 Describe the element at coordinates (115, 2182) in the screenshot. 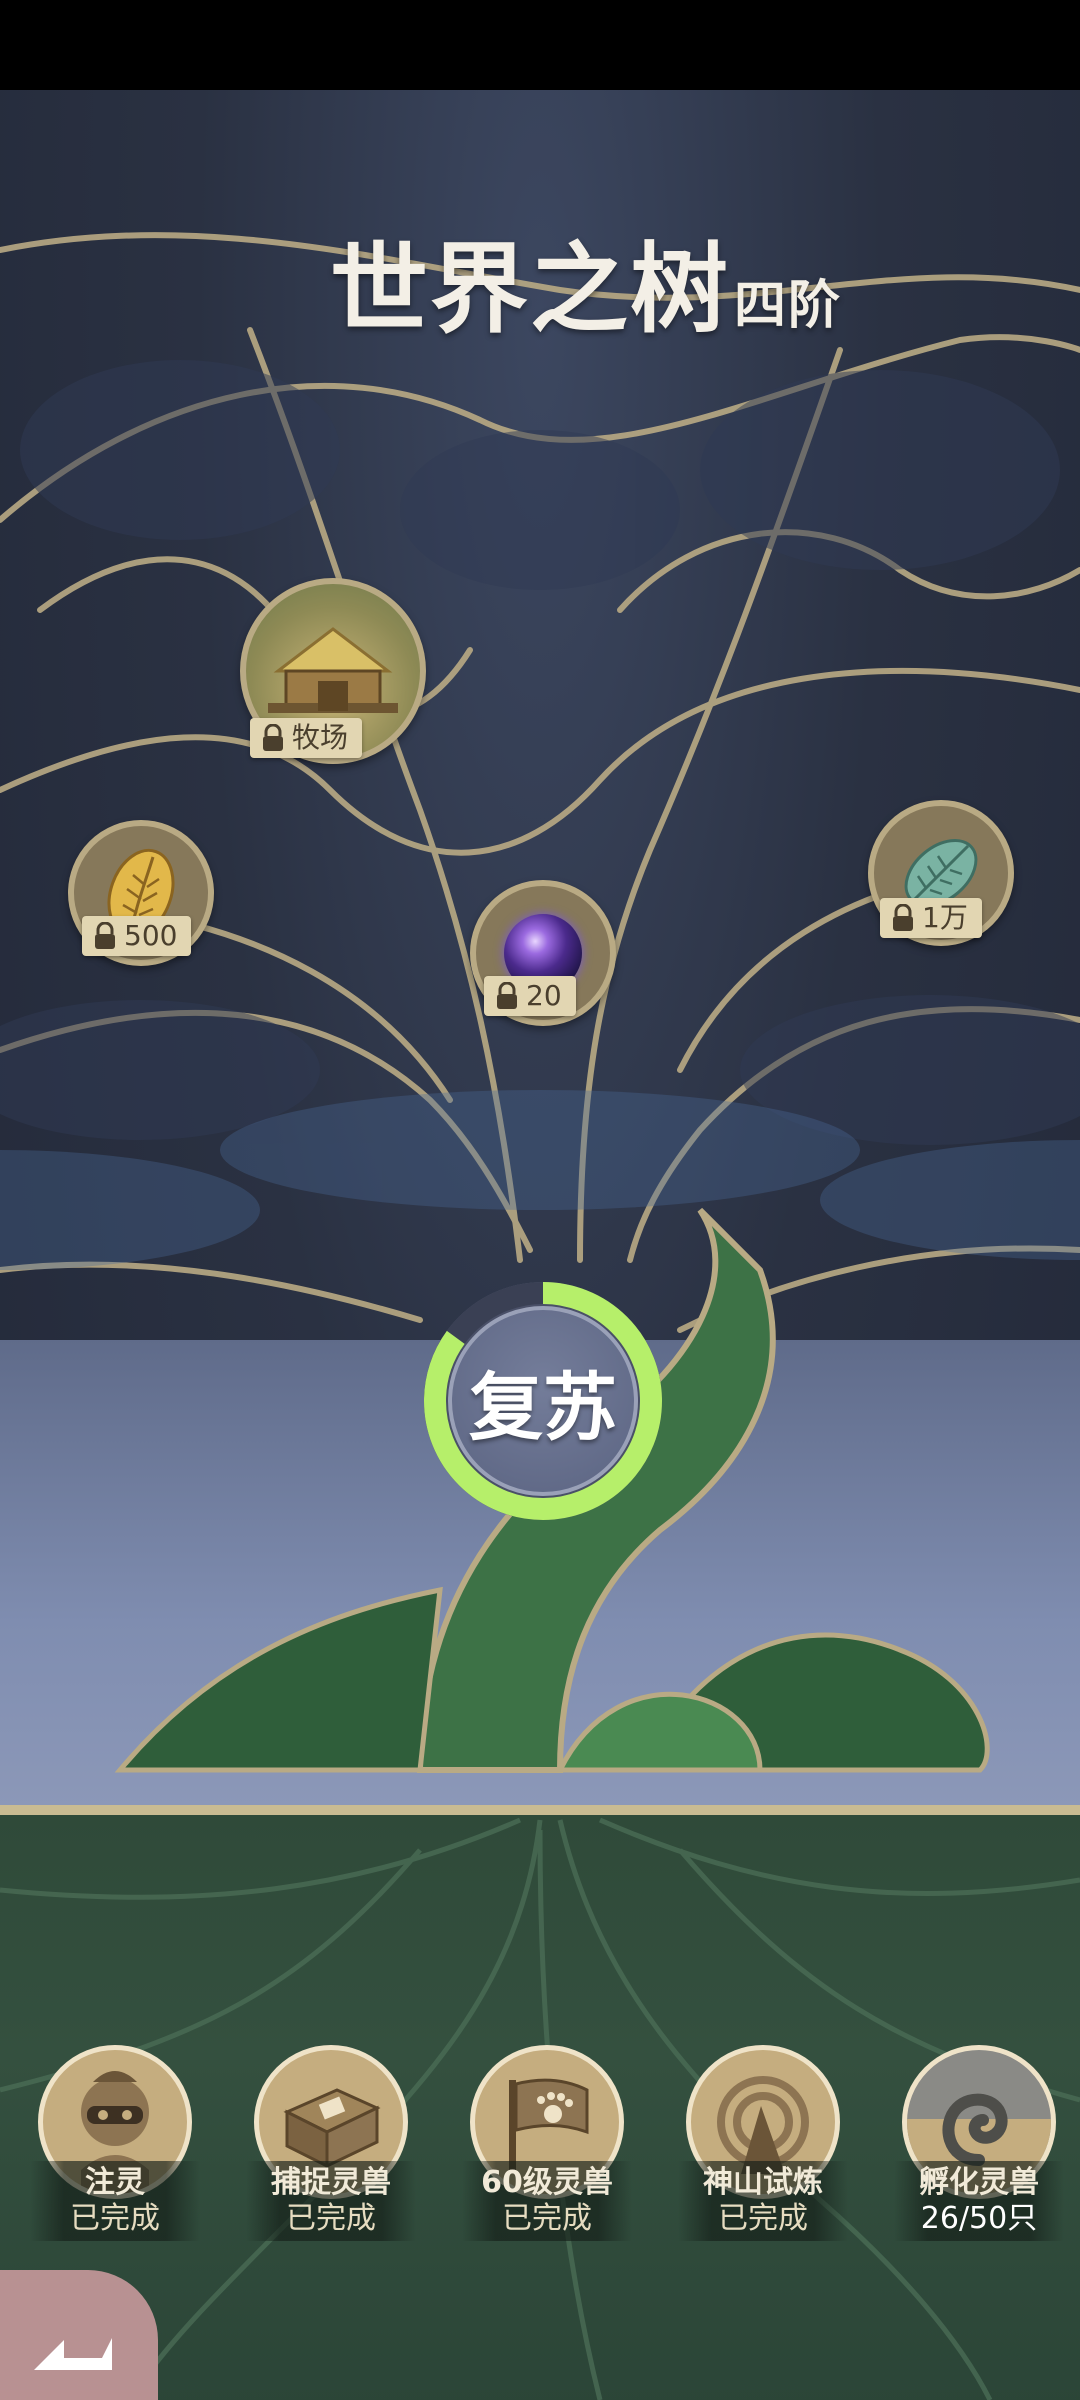

I see `task-name: 注灵` at that location.